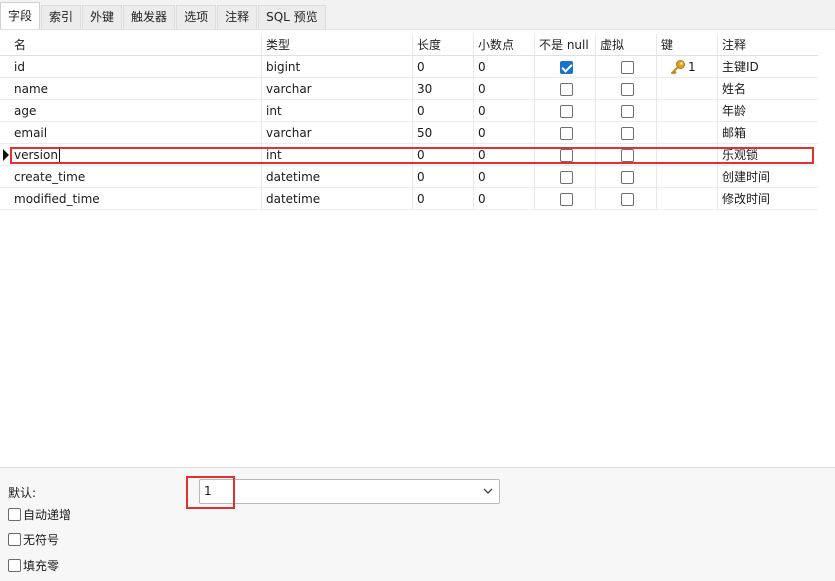  Describe the element at coordinates (136, 67) in the screenshot. I see `field-name: id` at that location.